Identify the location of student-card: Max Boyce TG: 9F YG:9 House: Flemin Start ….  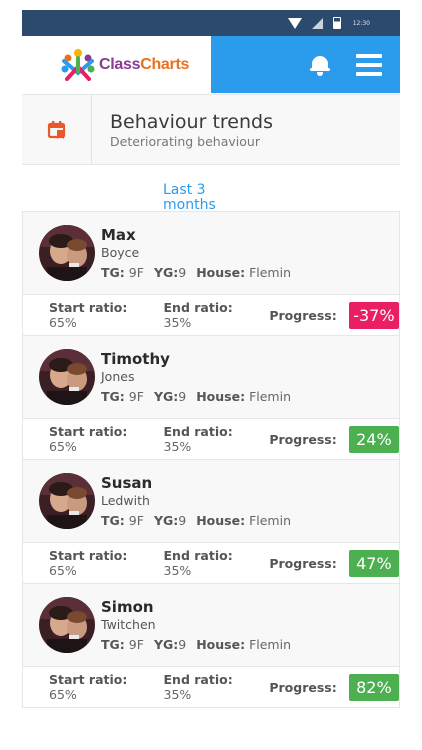
(211, 274).